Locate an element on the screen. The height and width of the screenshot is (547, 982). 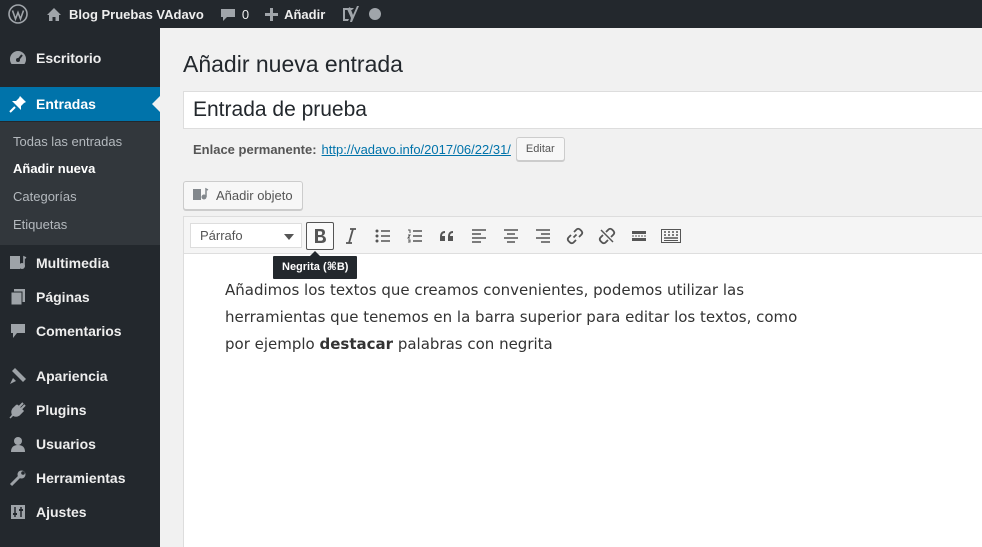
align-center-button is located at coordinates (511, 236).